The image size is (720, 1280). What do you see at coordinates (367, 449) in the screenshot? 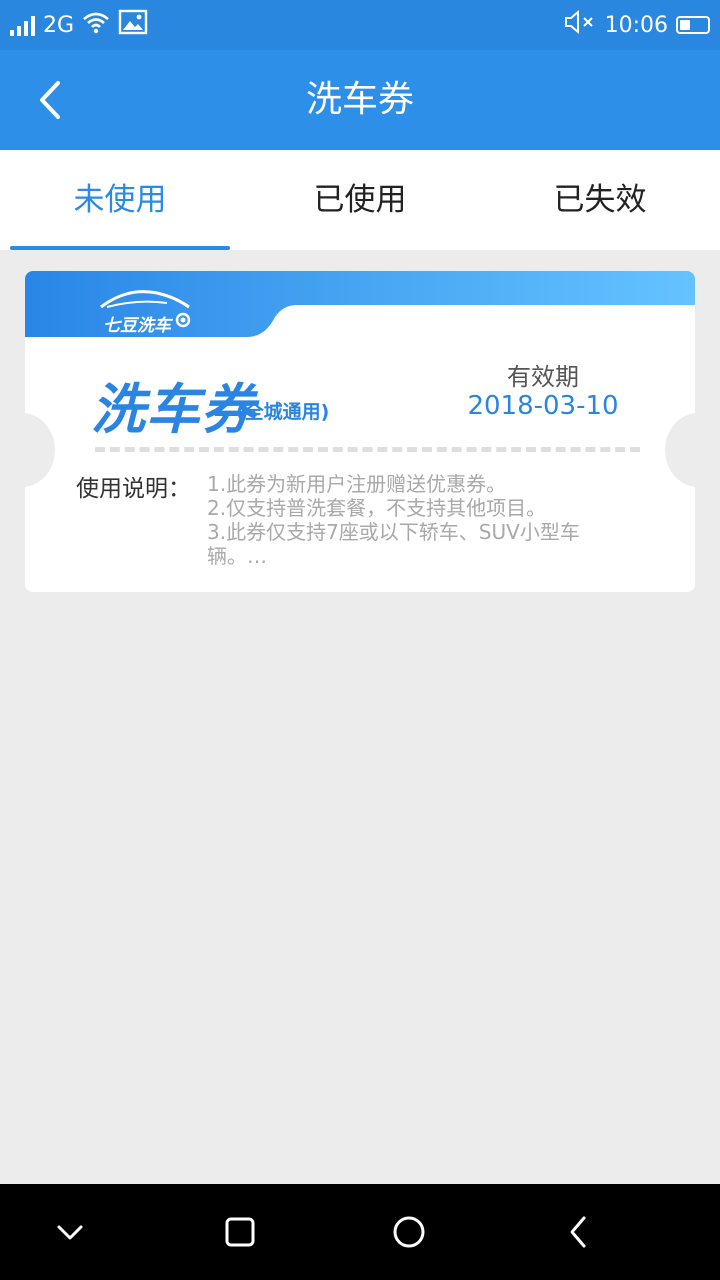
I see `dashed-divider` at bounding box center [367, 449].